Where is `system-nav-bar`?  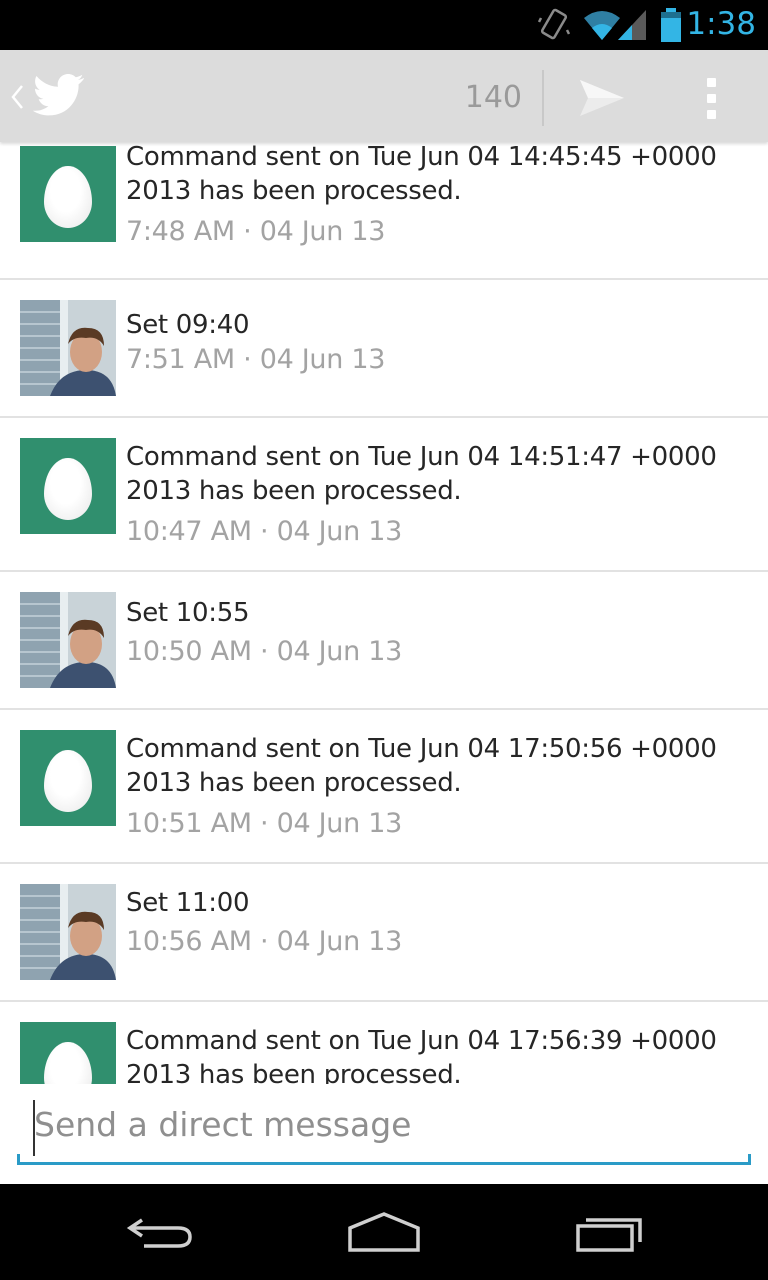 system-nav-bar is located at coordinates (384, 1232).